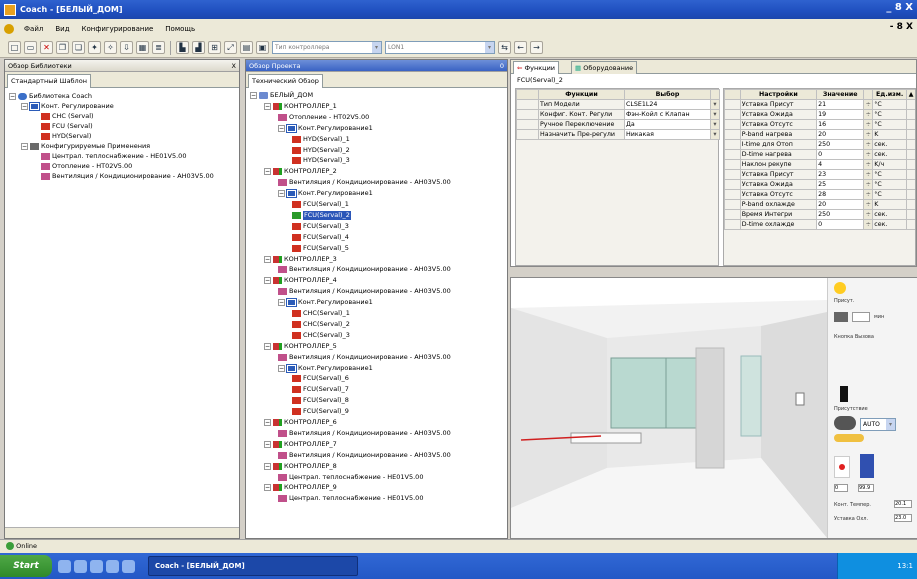  I want to click on tools-icon: ✧, so click(110, 47).